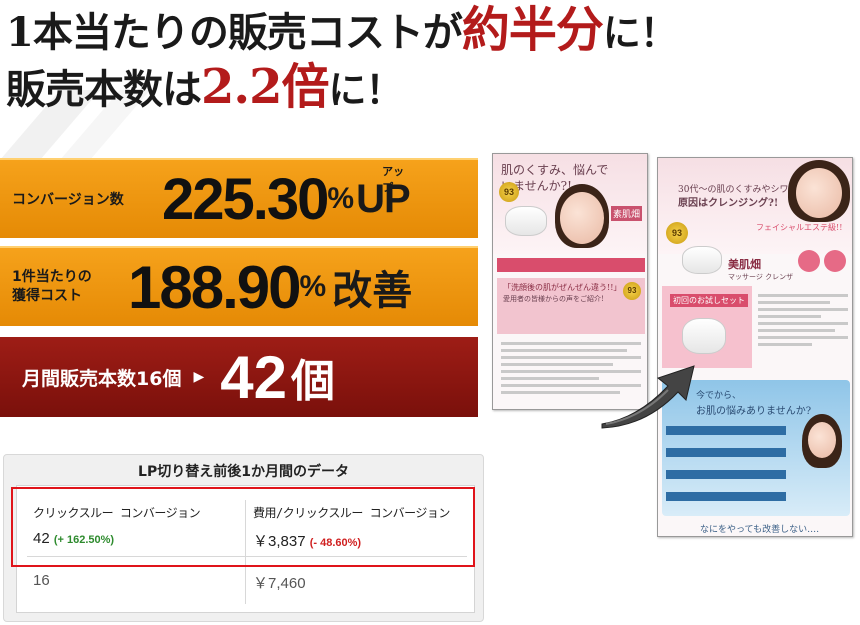 The width and height of the screenshot is (860, 625). I want to click on lp-testimonial-box: 「洗顔後の肌がぜんぜん違う!!」 愛用者の皆様からの声をご紹介! 93, so click(571, 306).